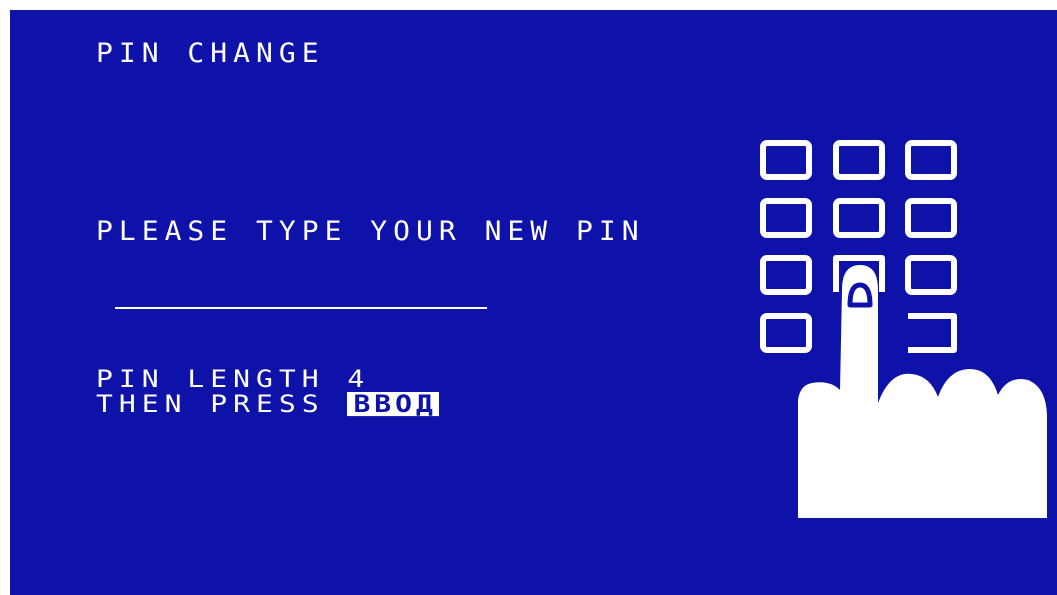  Describe the element at coordinates (222, 403) in the screenshot. I see `press-enter-text: THEN PRESS` at that location.